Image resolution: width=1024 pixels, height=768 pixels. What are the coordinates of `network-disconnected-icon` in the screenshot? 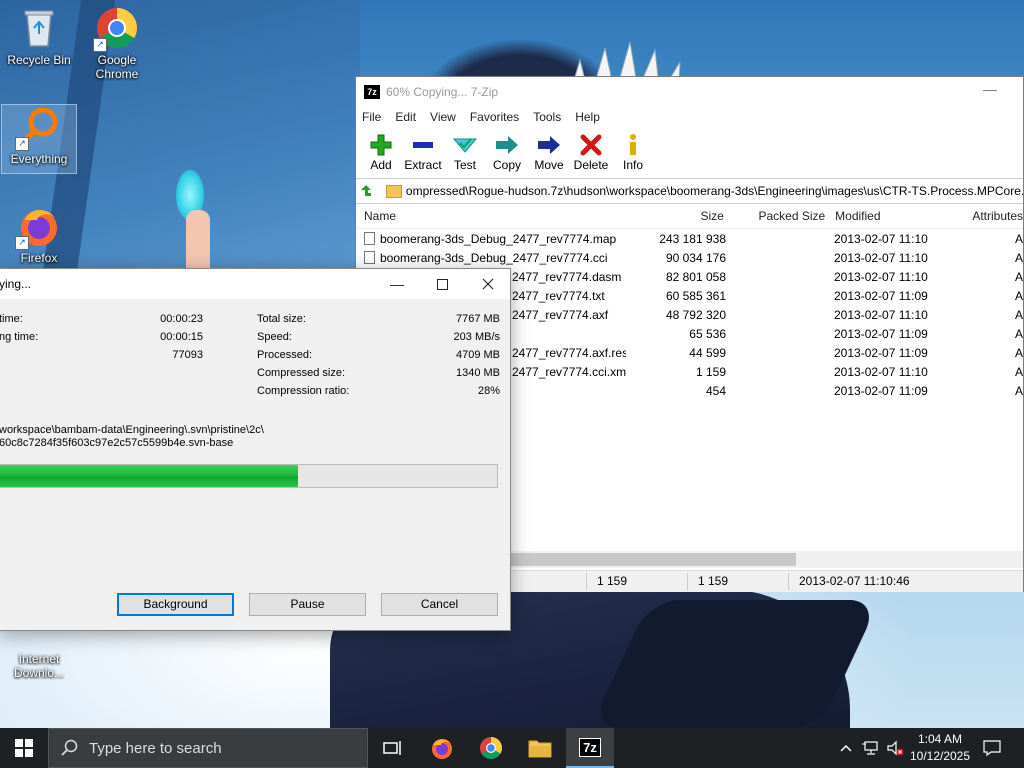 It's located at (870, 748).